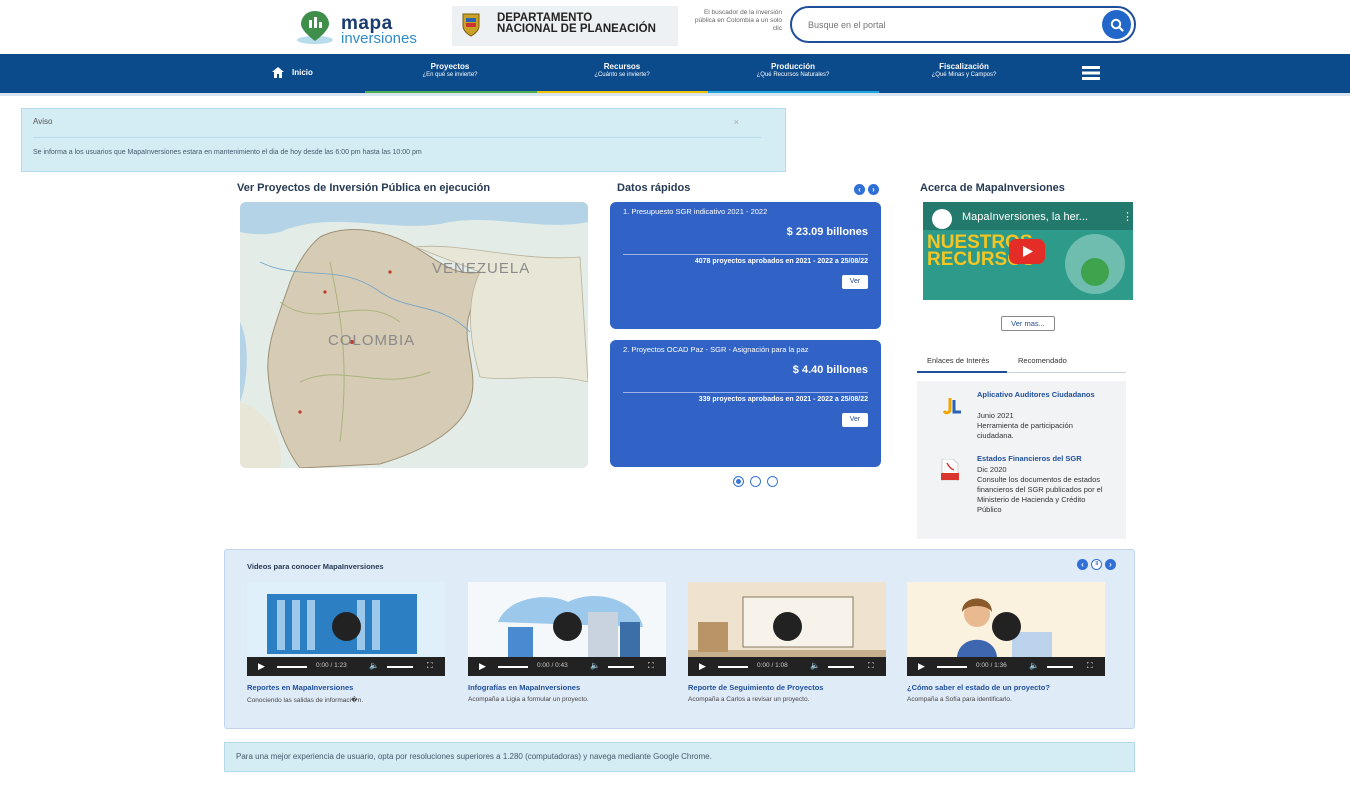  What do you see at coordinates (793, 71) in the screenshot?
I see `nav-item-produccion: Producción ¿Qué Recursos Naturales?` at bounding box center [793, 71].